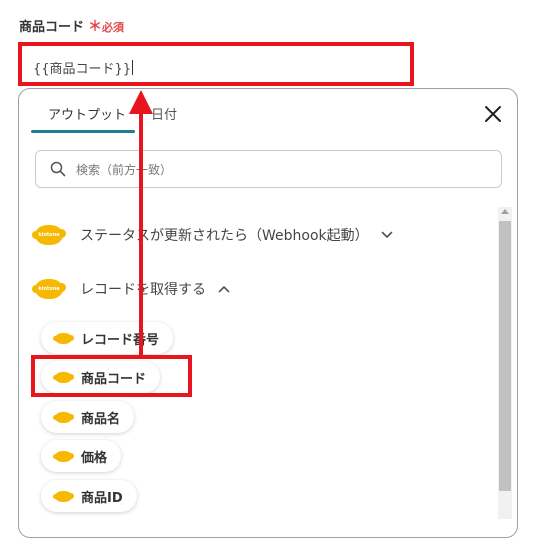  What do you see at coordinates (216, 64) in the screenshot?
I see `product-code-input: {{商品コード}}` at bounding box center [216, 64].